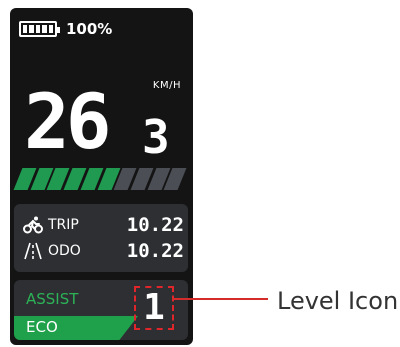 The width and height of the screenshot is (400, 347). Describe the element at coordinates (103, 251) in the screenshot. I see `odo-row: ODO 10.22` at that location.